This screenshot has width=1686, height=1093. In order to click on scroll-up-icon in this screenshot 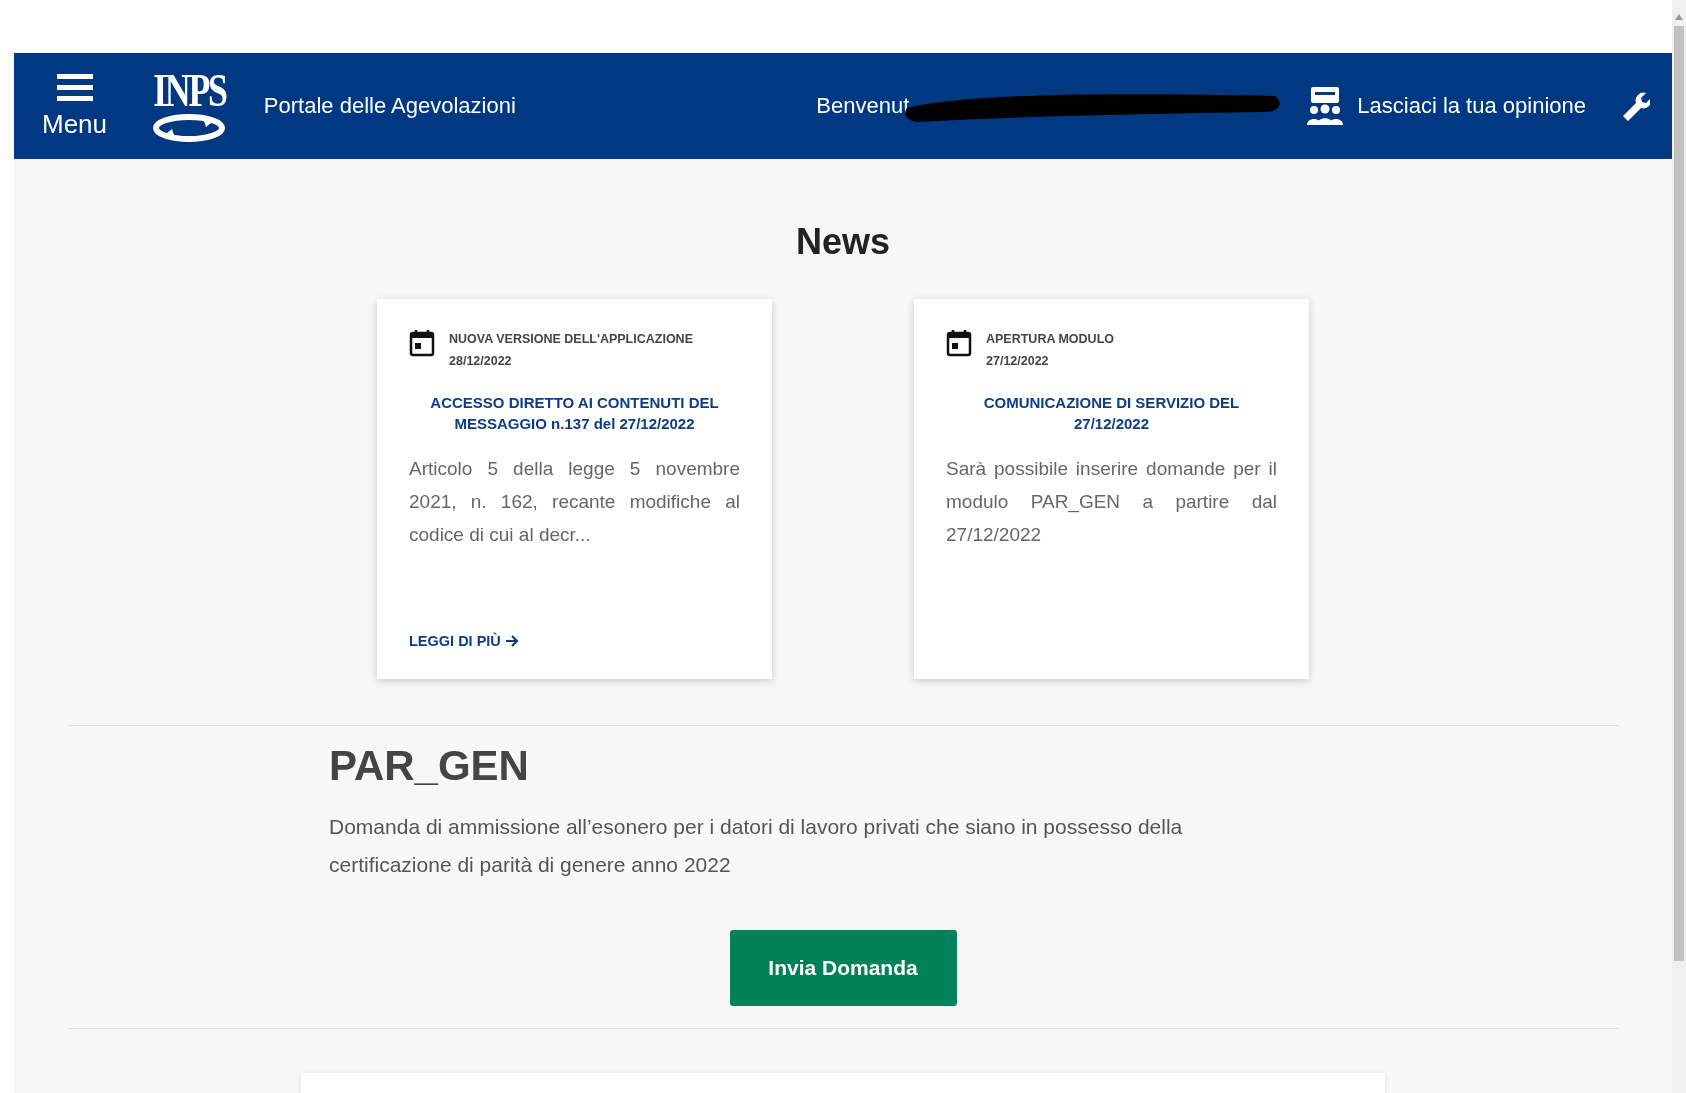, I will do `click(1679, 17)`.